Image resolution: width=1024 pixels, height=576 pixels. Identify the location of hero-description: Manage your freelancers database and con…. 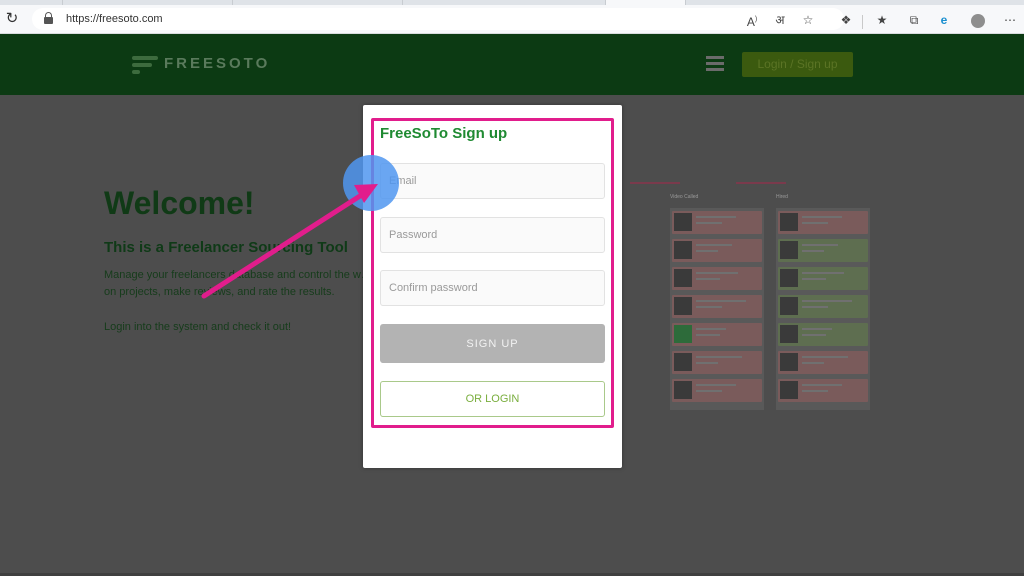
(238, 283).